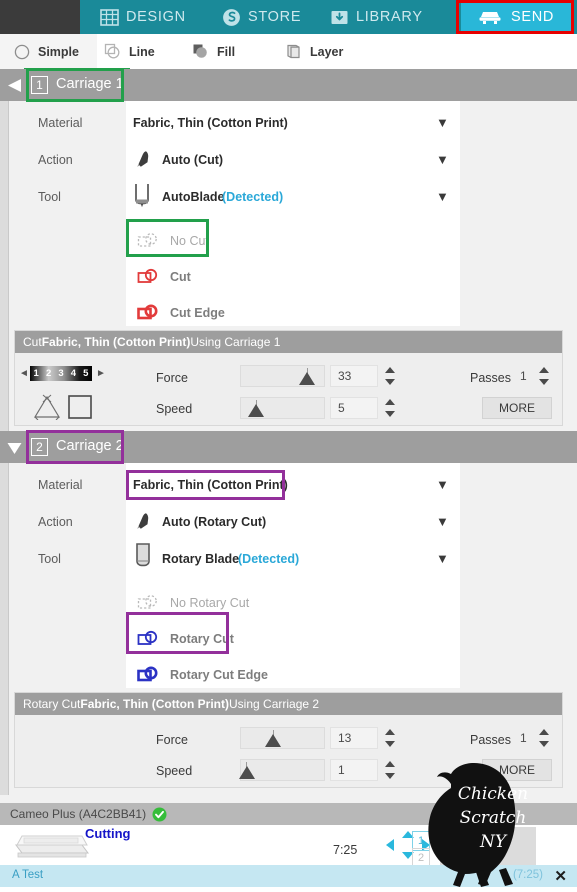 The width and height of the screenshot is (577, 892). What do you see at coordinates (149, 675) in the screenshot?
I see `rotary-cut-edge-icon` at bounding box center [149, 675].